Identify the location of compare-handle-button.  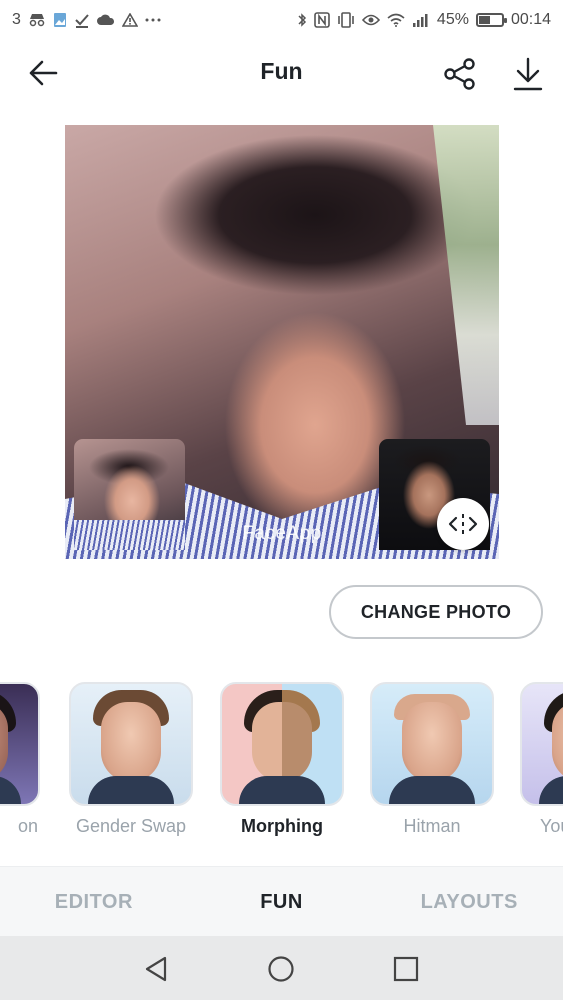
(463, 524).